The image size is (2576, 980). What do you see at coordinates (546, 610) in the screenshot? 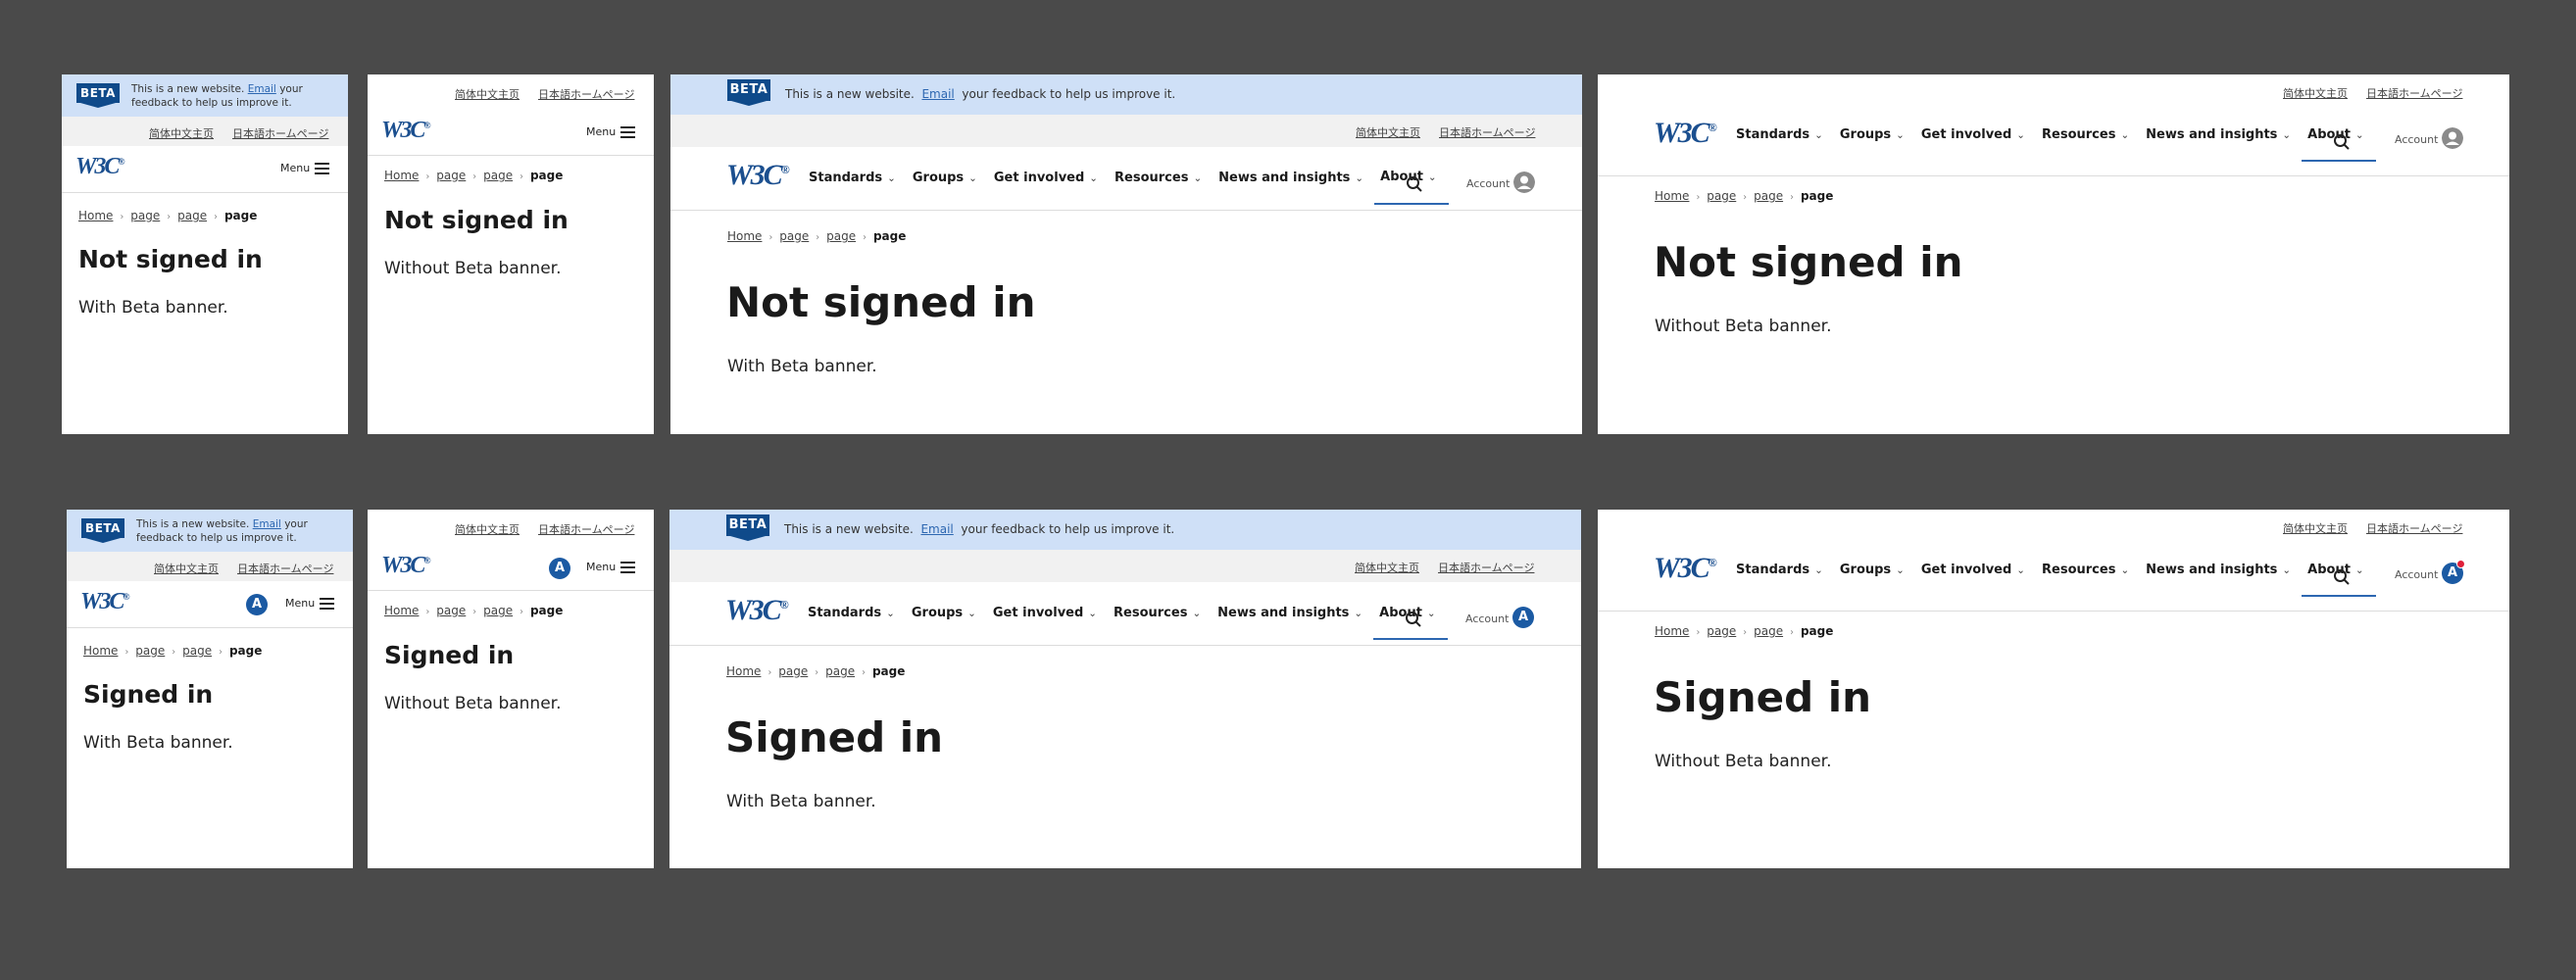
I see `breadcrumb-current: page` at bounding box center [546, 610].